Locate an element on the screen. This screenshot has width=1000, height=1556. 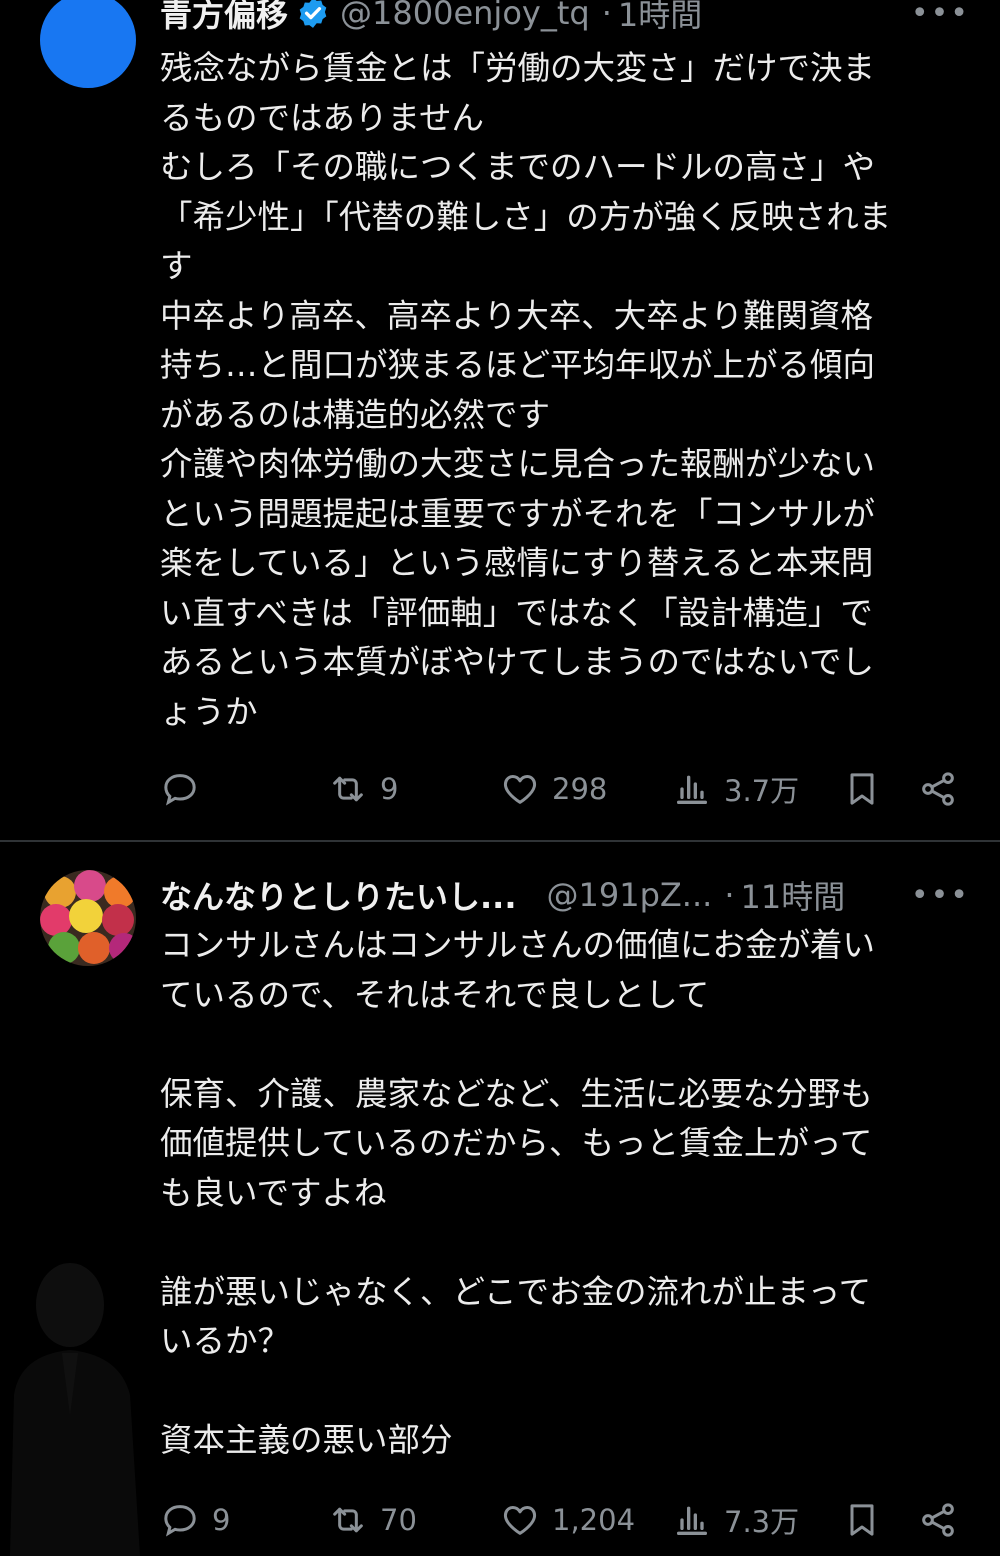
reply-button: 9 is located at coordinates (195, 1520).